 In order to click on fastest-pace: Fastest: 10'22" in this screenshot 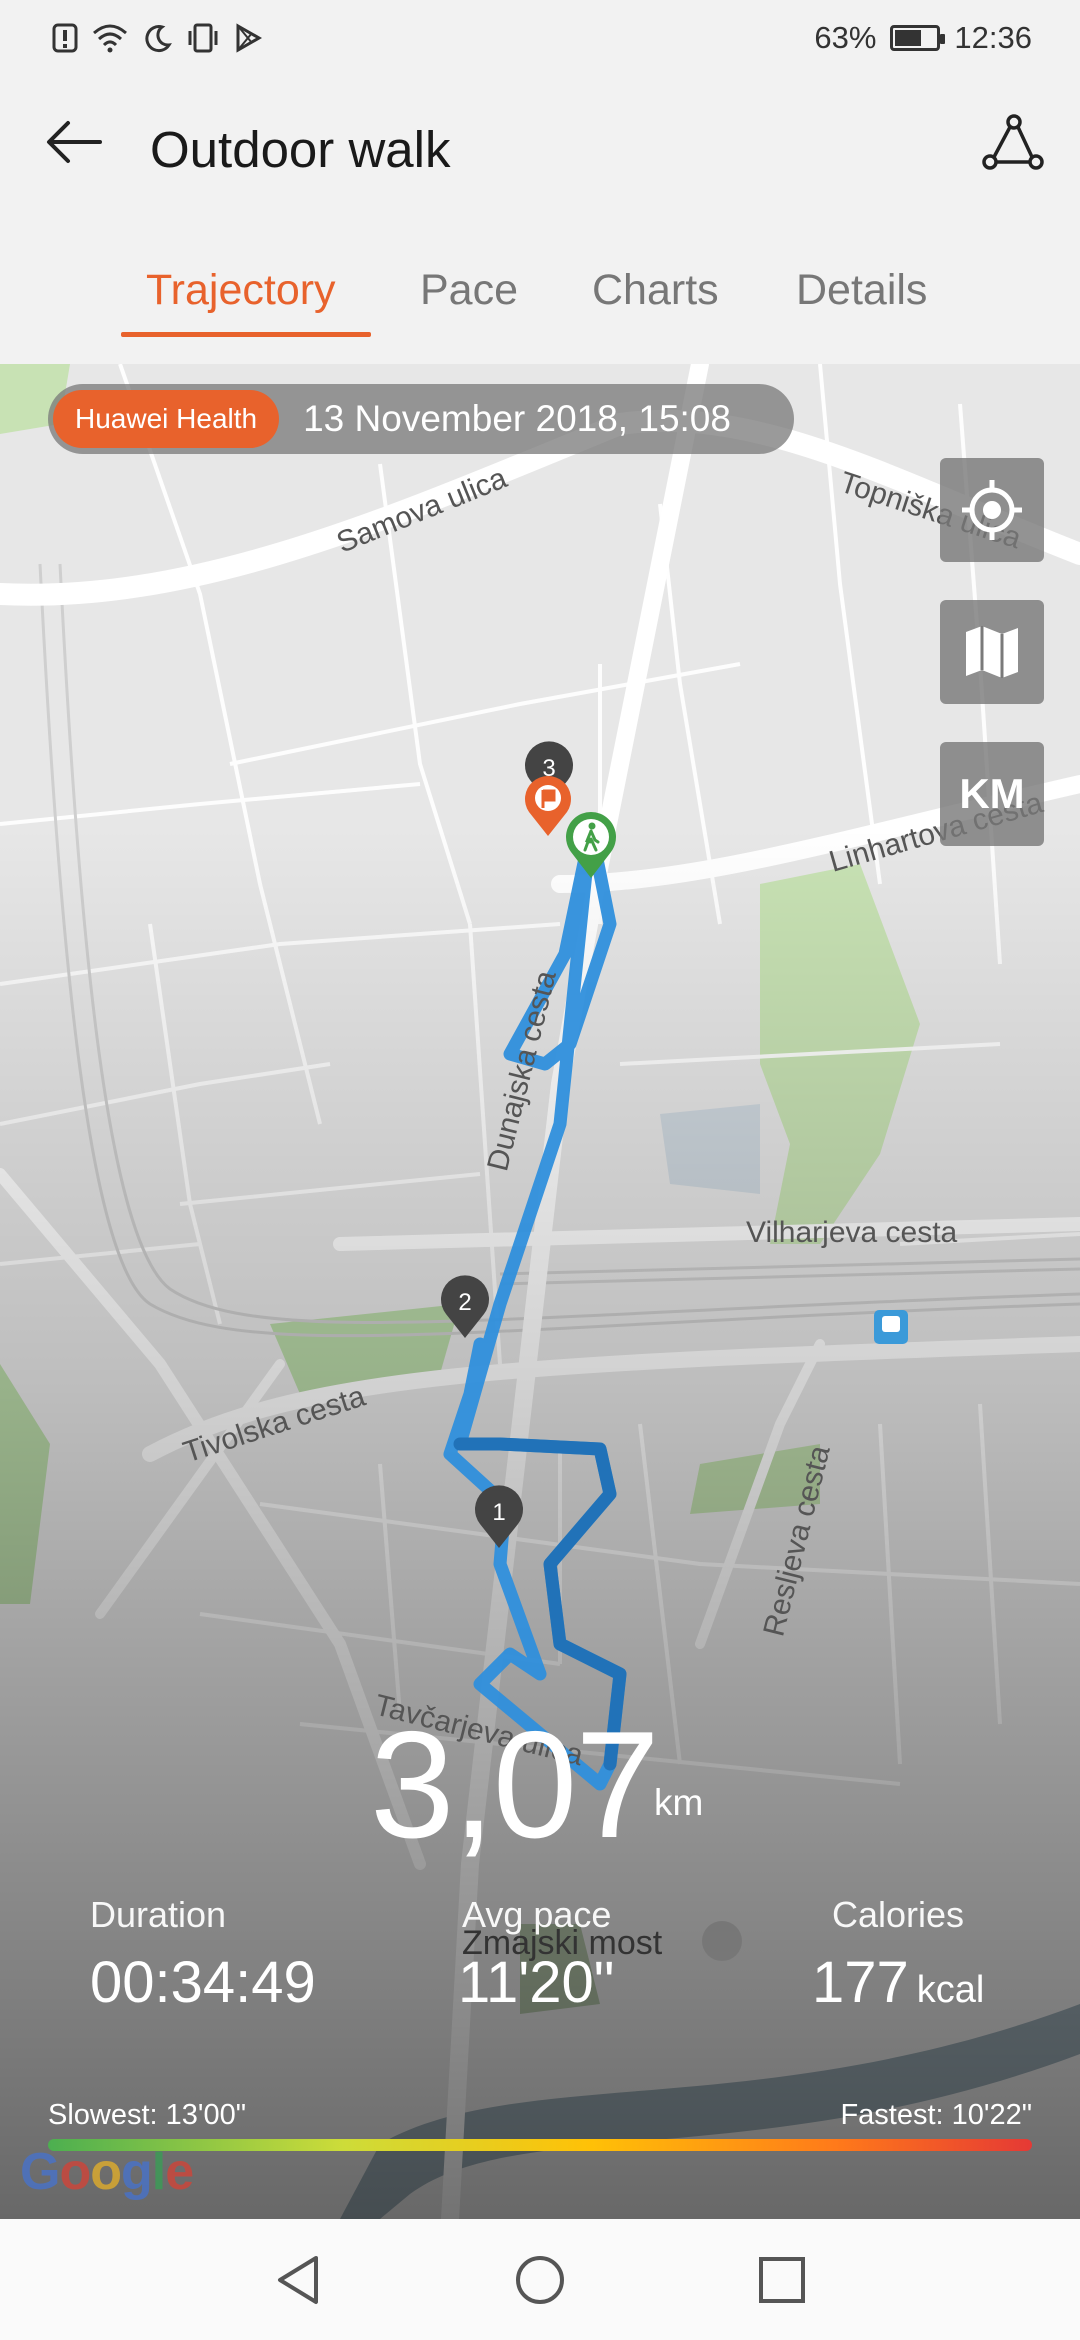, I will do `click(936, 2115)`.